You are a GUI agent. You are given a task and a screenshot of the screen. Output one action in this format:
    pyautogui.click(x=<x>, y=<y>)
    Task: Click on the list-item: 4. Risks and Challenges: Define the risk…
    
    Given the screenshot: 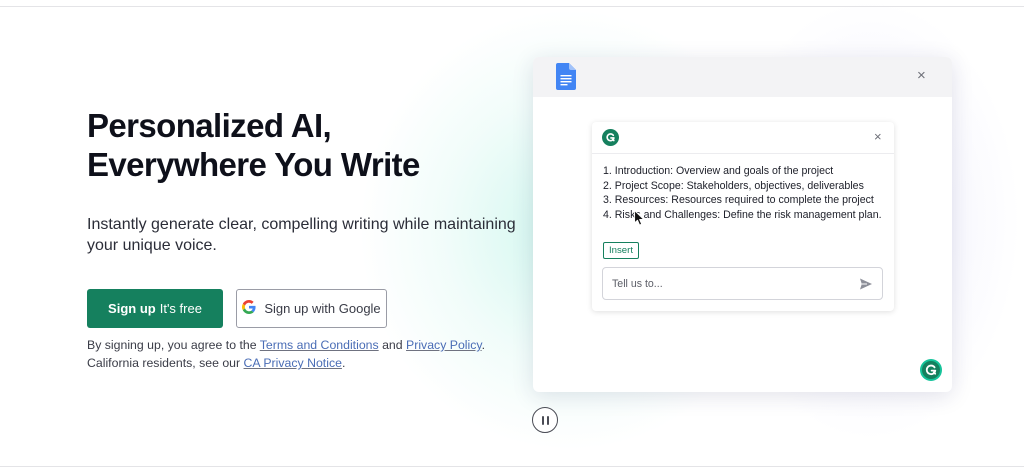 What is the action you would take?
    pyautogui.click(x=742, y=214)
    